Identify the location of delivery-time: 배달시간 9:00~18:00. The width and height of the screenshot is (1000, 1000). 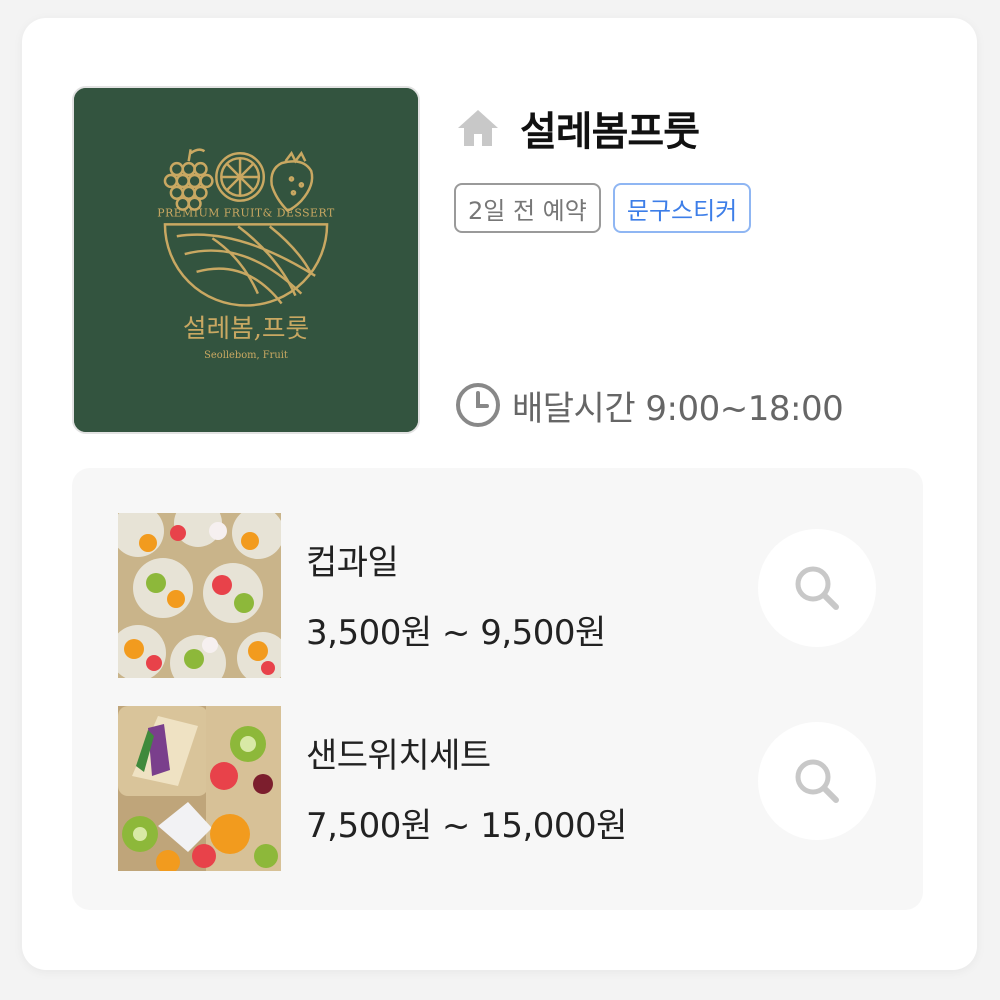
(649, 405).